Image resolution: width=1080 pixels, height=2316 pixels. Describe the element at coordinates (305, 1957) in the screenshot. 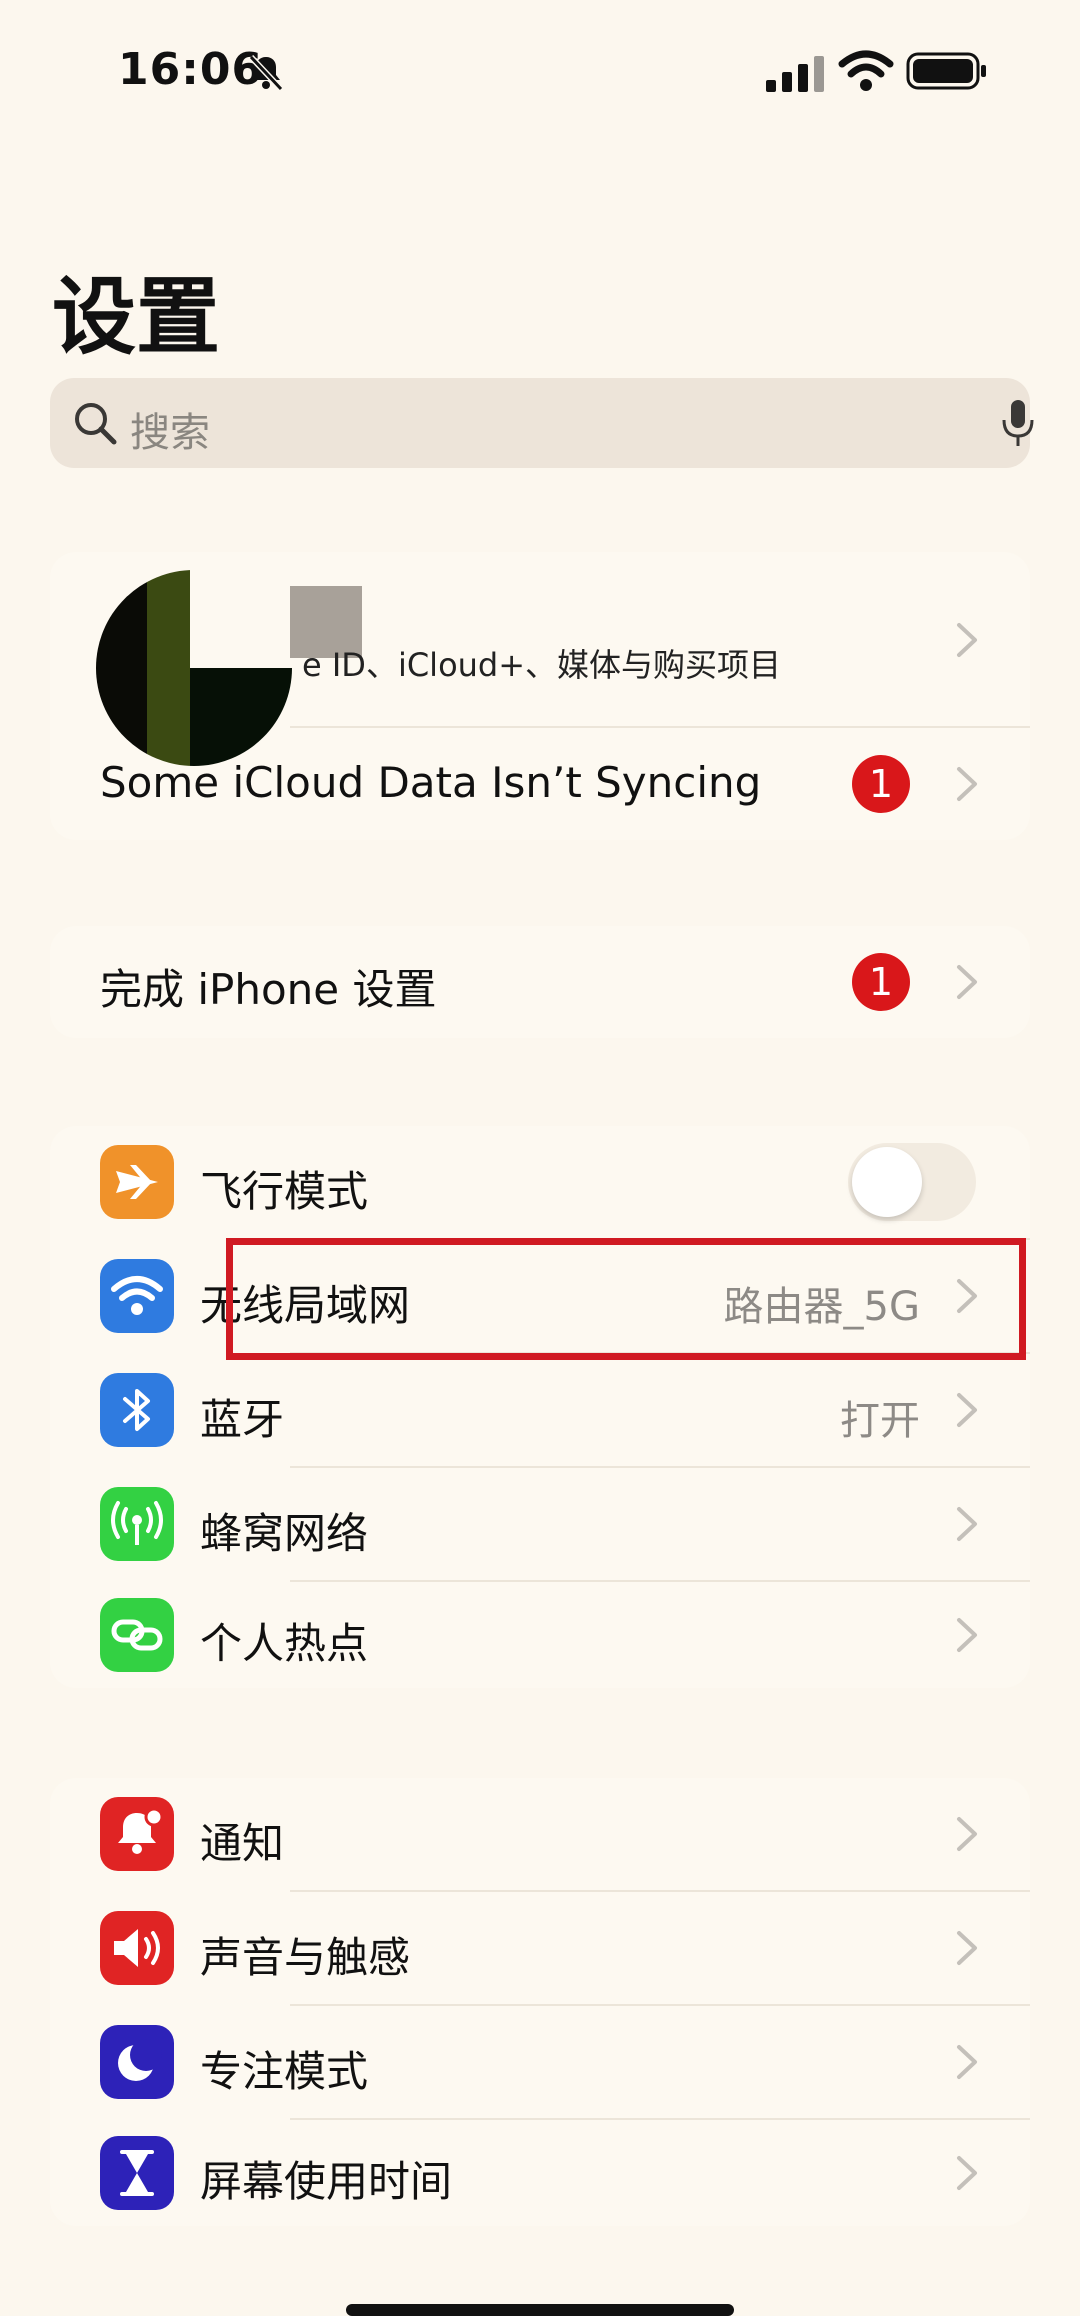

I see `sounds-label: 声音与触感` at that location.